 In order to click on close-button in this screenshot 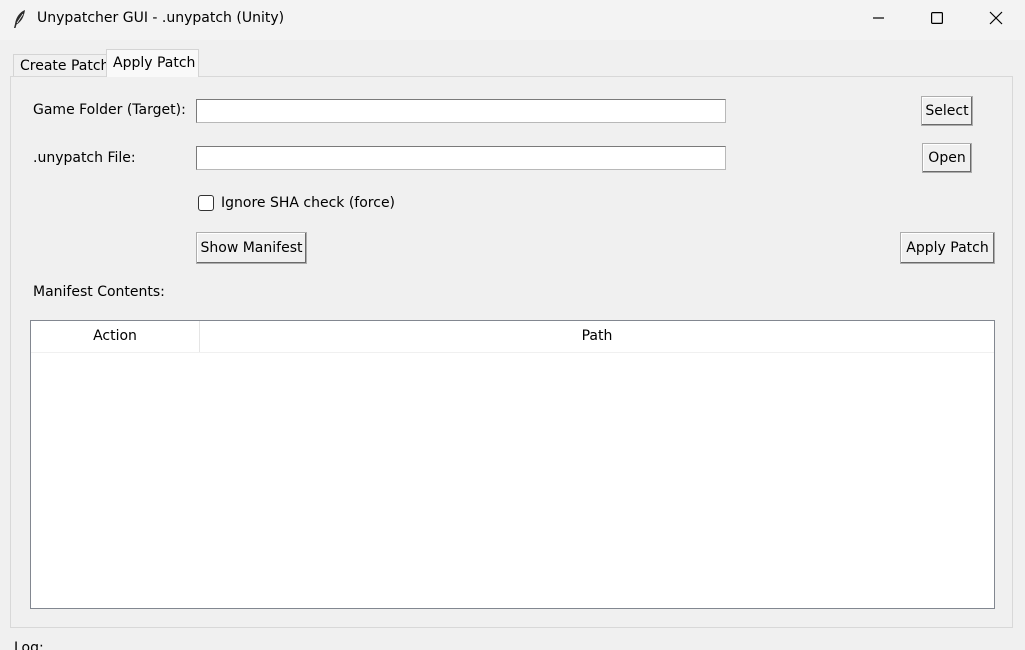, I will do `click(996, 20)`.